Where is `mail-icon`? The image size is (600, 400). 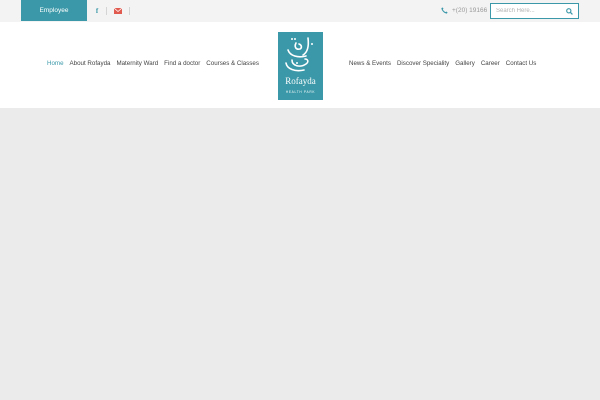
mail-icon is located at coordinates (118, 10).